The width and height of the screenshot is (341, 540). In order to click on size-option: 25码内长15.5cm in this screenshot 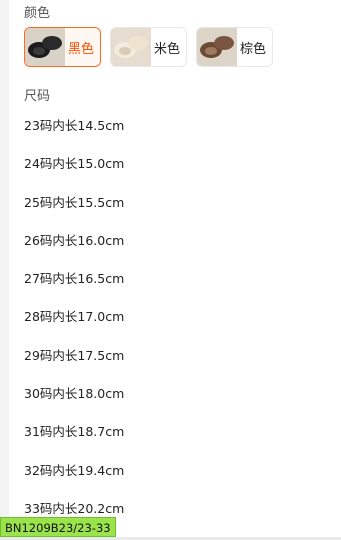, I will do `click(74, 212)`.